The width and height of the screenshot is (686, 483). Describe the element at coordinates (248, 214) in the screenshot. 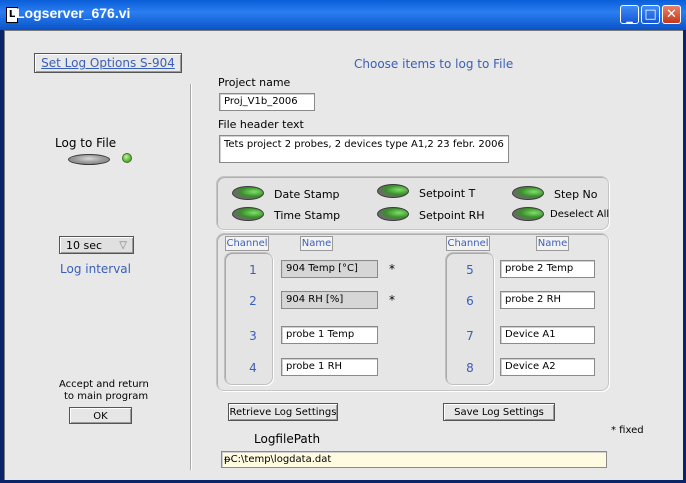

I see `time-stamp-toggle` at that location.